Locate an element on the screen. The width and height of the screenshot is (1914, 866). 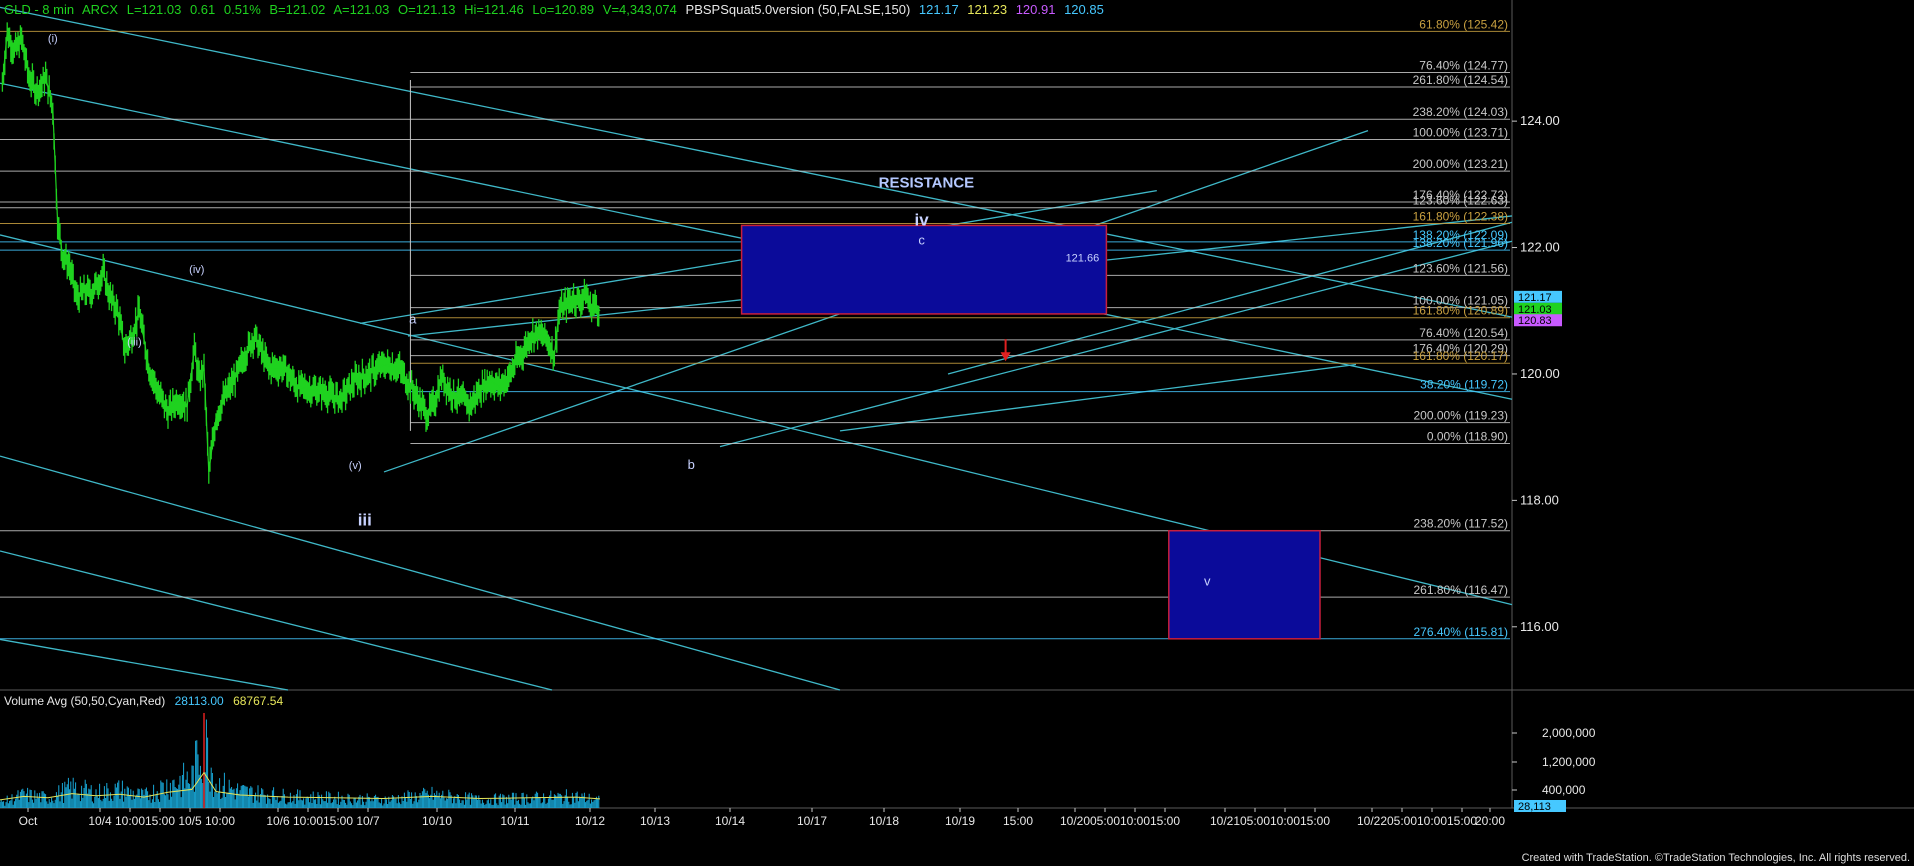
fib-level-label: 123.60% (121.56) is located at coordinates (1460, 268).